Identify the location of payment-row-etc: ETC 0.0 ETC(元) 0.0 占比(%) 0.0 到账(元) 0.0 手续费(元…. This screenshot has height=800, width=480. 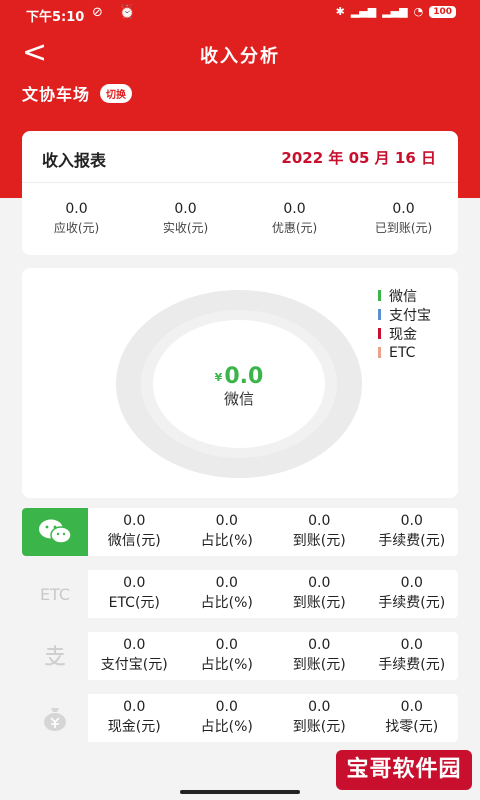
(240, 594).